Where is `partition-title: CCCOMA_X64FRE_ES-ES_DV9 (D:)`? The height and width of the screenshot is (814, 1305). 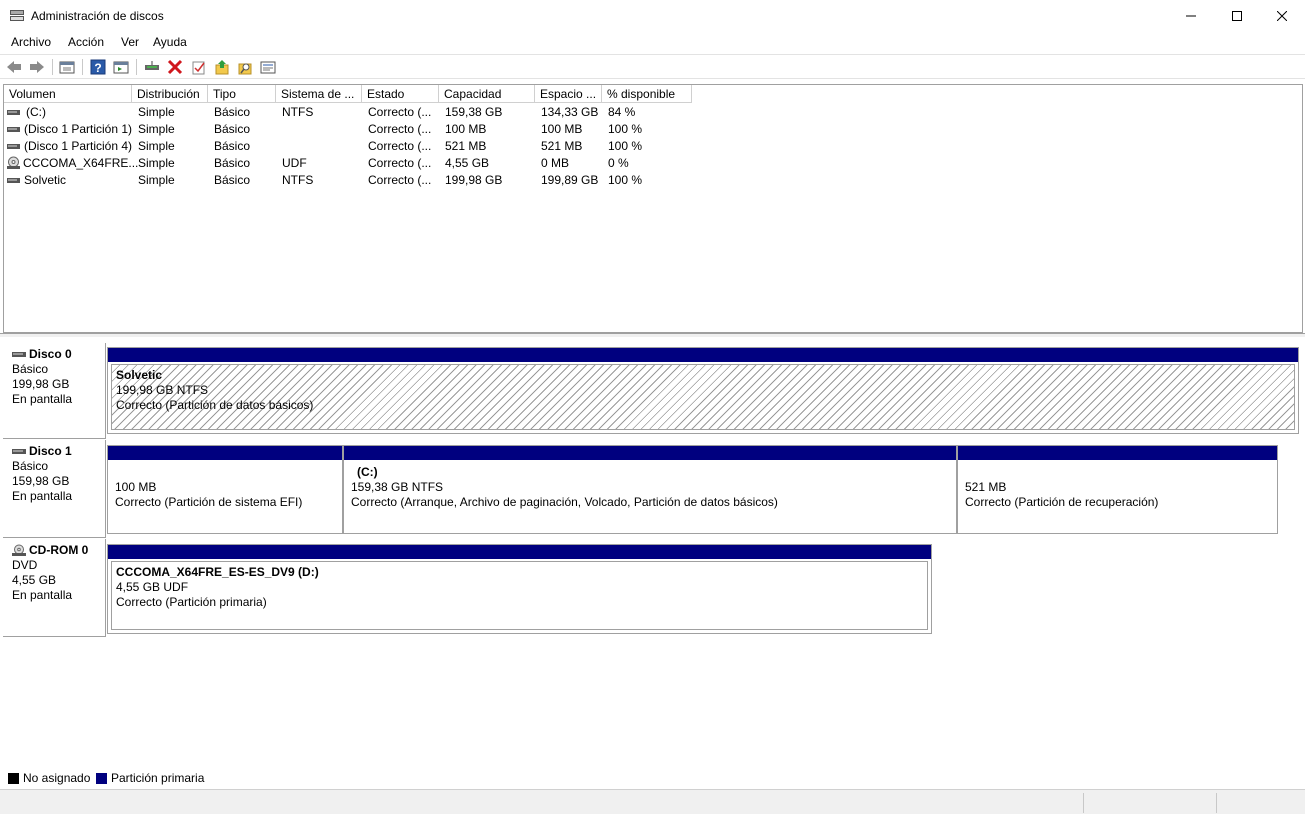
partition-title: CCCOMA_X64FRE_ES-ES_DV9 (D:) is located at coordinates (217, 572).